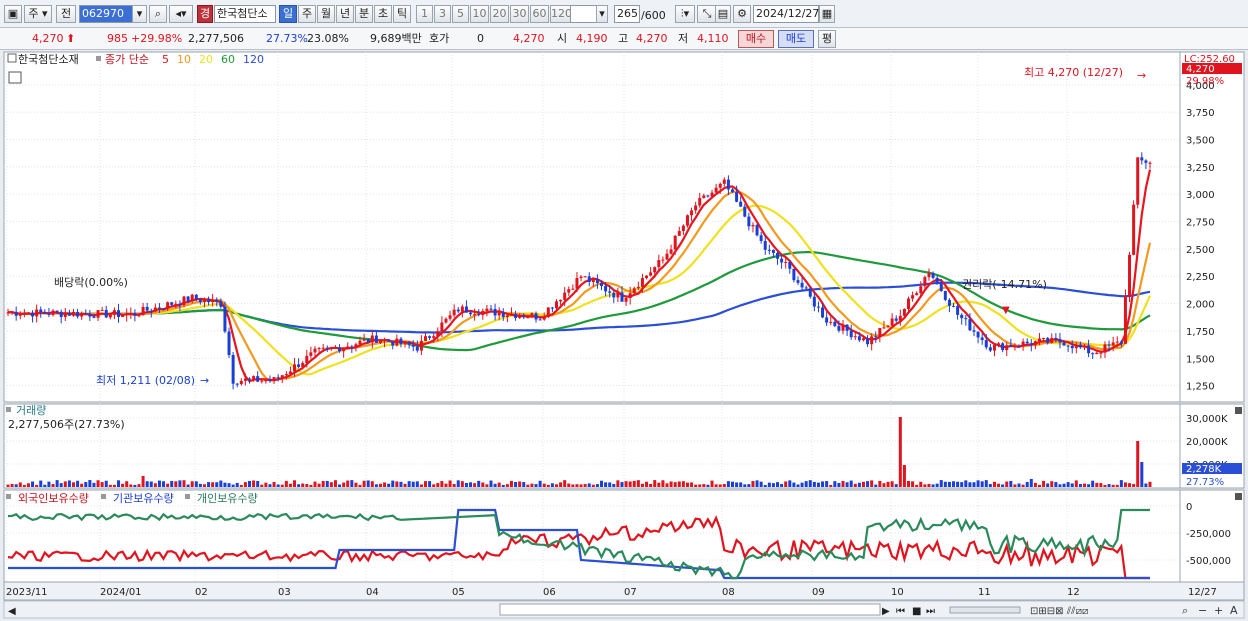 The width and height of the screenshot is (1248, 621). Describe the element at coordinates (827, 39) in the screenshot. I see `eval-button: 평` at that location.